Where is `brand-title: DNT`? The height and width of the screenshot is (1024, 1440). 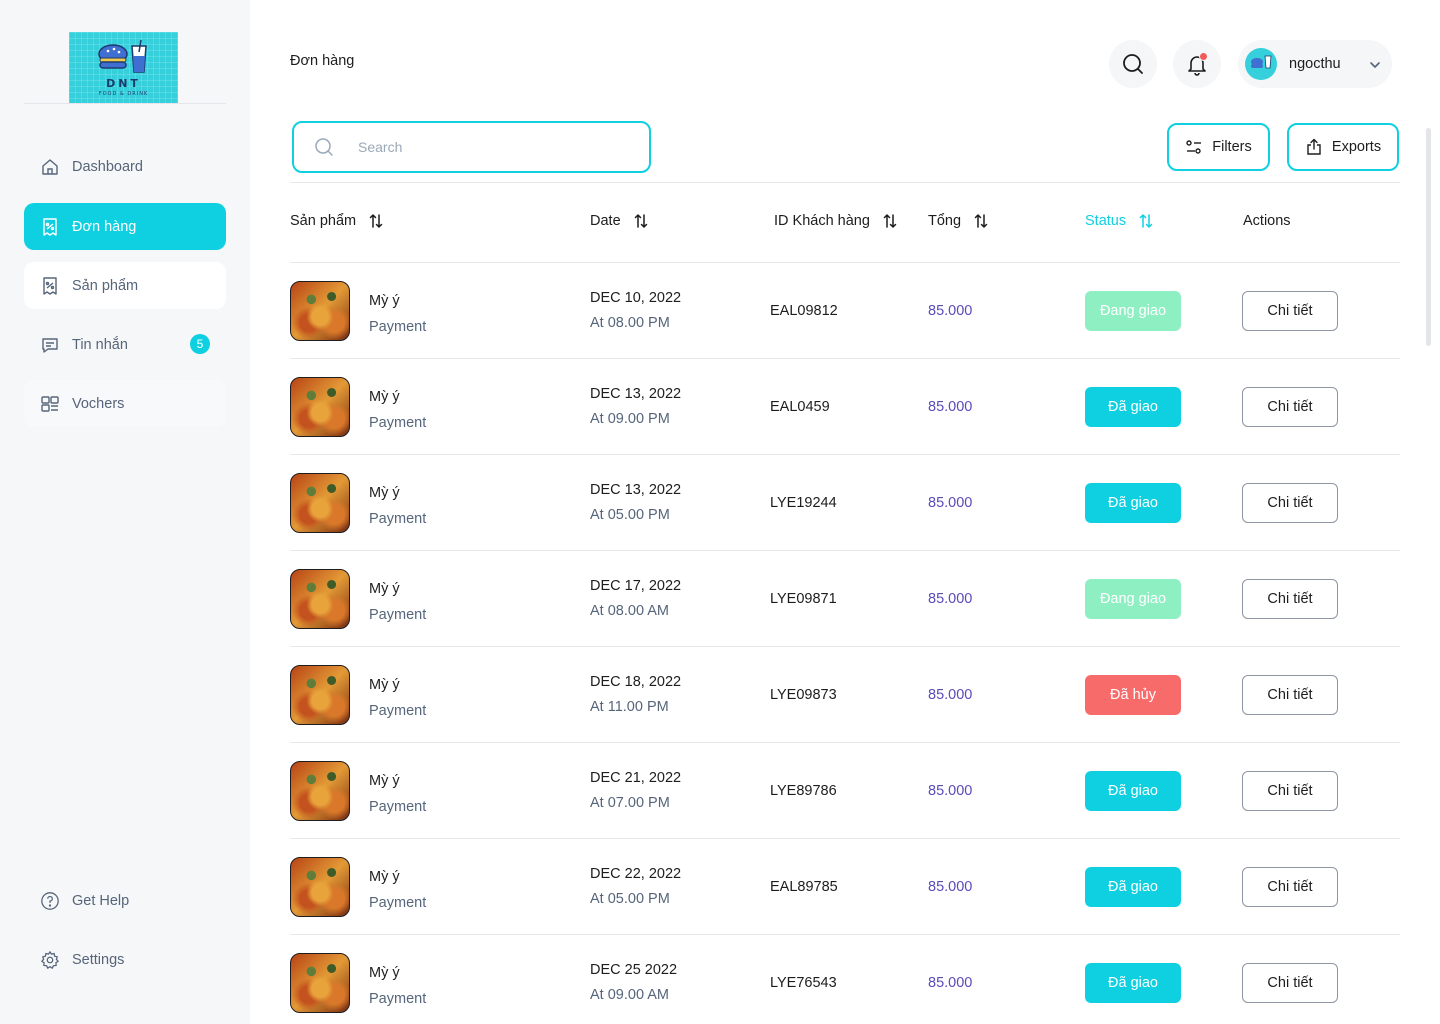 brand-title: DNT is located at coordinates (123, 83).